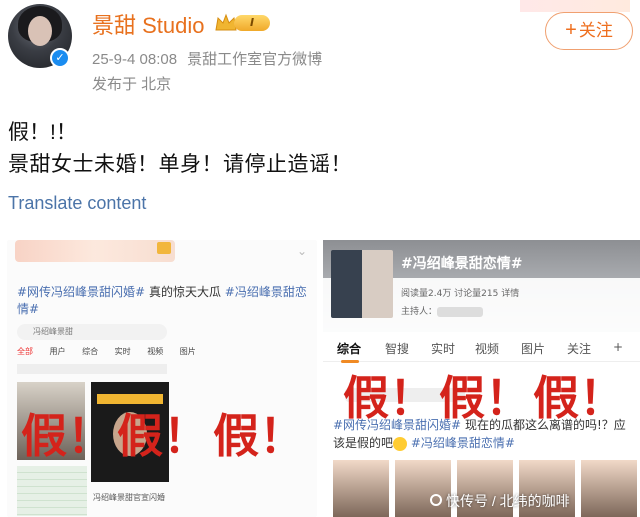 The width and height of the screenshot is (640, 517). Describe the element at coordinates (42, 132) in the screenshot. I see `post-text-line1: 假！!！` at that location.